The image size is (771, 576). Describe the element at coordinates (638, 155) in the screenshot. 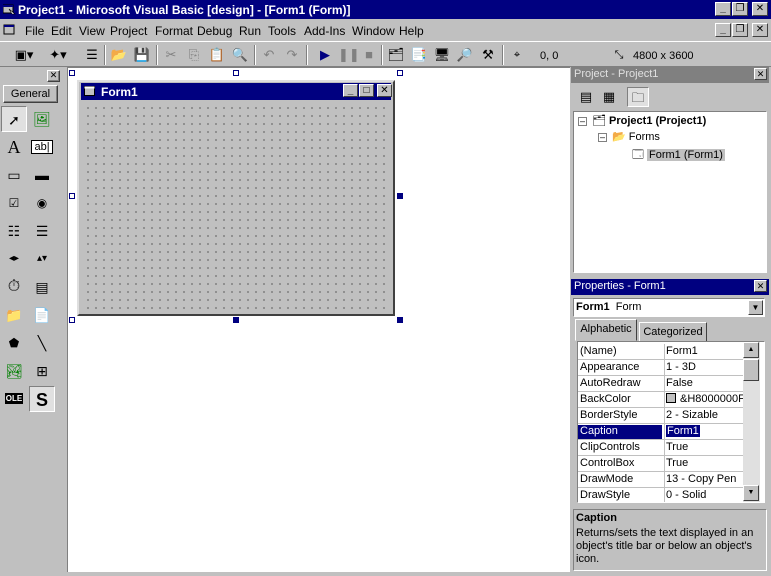

I see `form-node-icon: 🗔` at that location.